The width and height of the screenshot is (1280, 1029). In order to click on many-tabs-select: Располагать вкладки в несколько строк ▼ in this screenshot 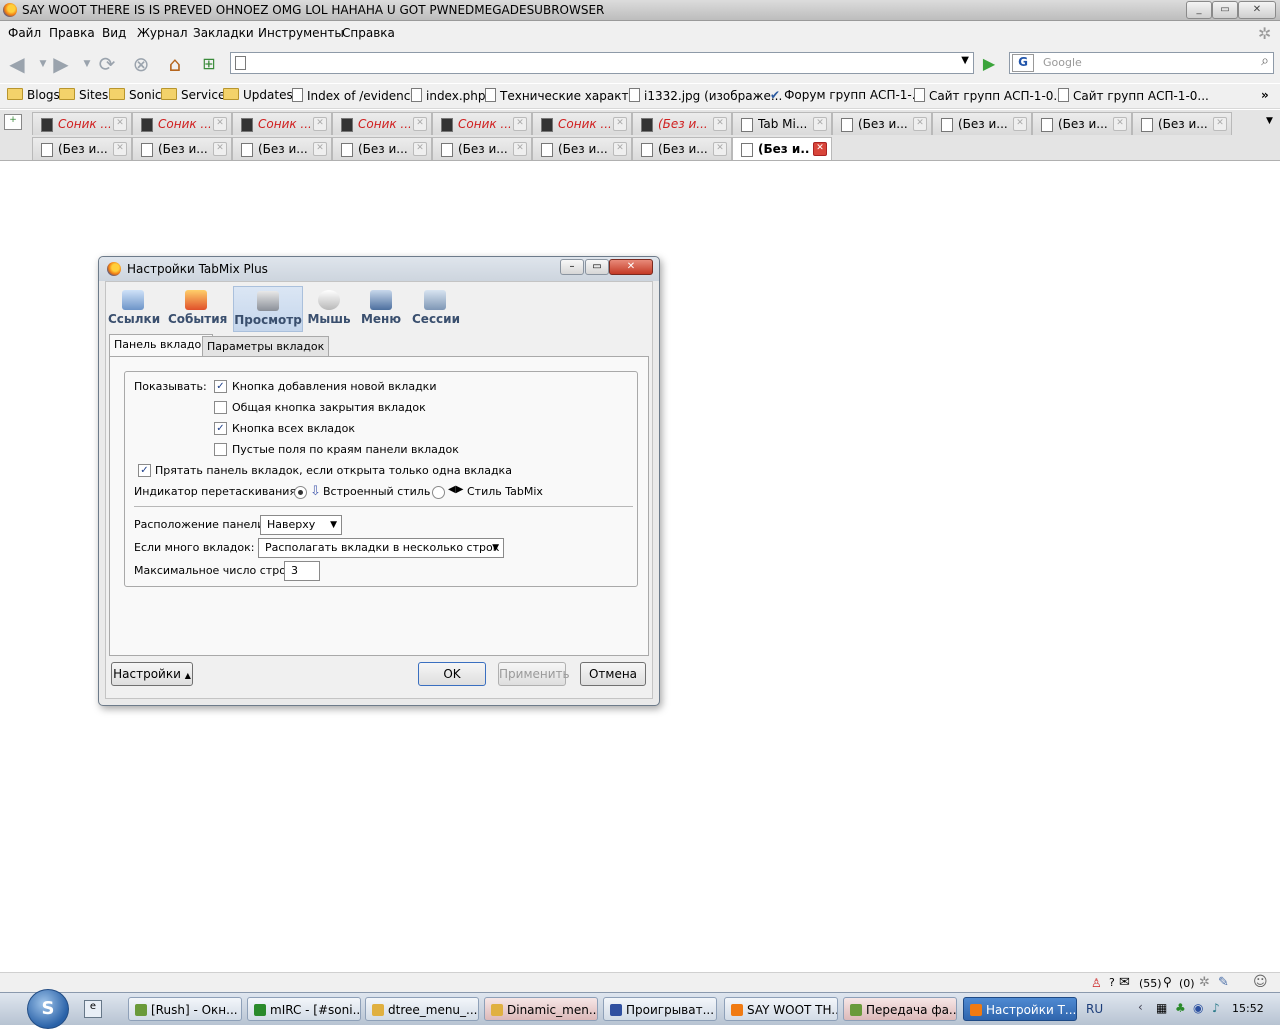, I will do `click(381, 548)`.